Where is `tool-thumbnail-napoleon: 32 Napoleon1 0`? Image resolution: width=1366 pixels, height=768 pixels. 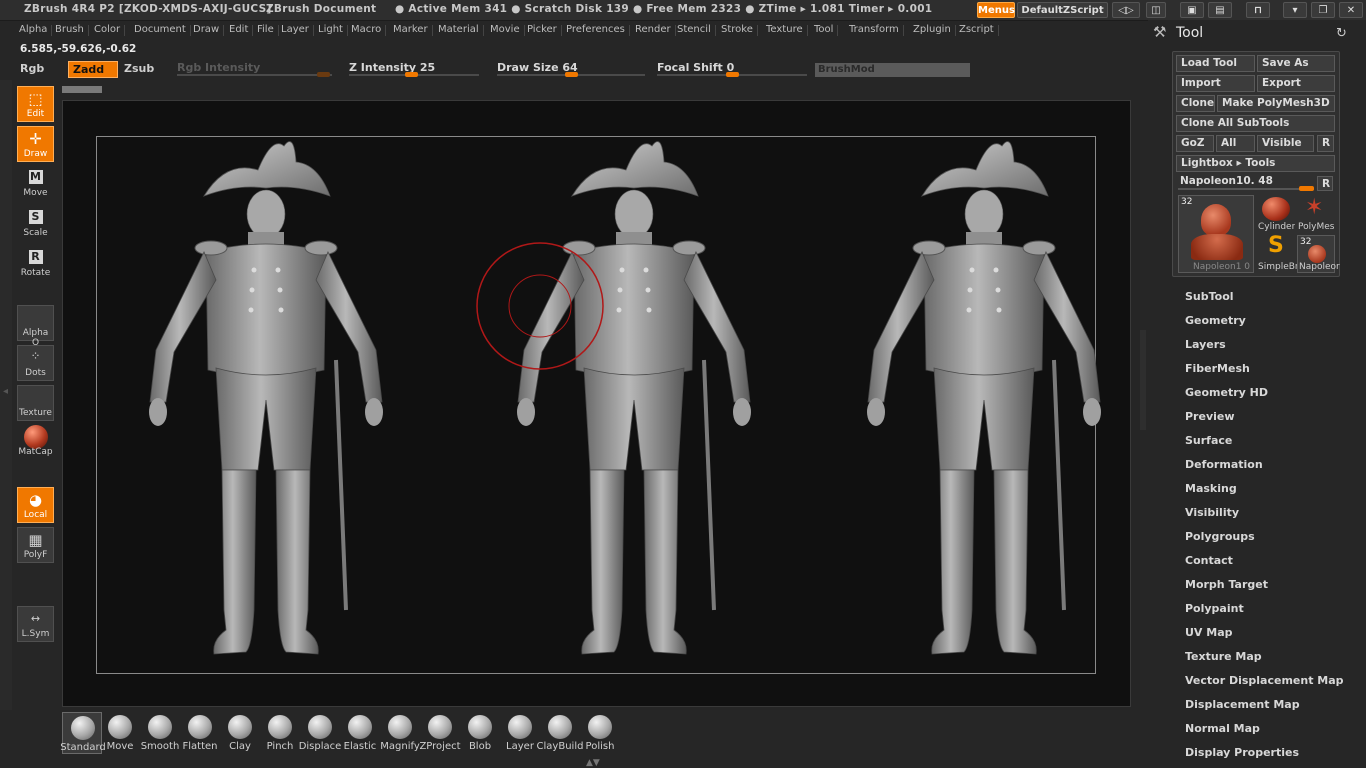
tool-thumbnail-napoleon: 32 Napoleon1 0 is located at coordinates (1216, 234).